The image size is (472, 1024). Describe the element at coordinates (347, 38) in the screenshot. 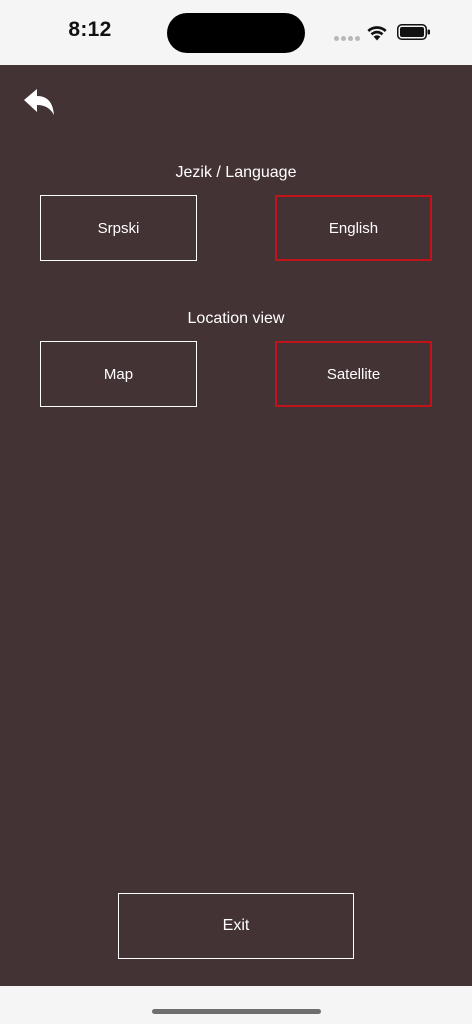

I see `signal-dots-icon` at that location.